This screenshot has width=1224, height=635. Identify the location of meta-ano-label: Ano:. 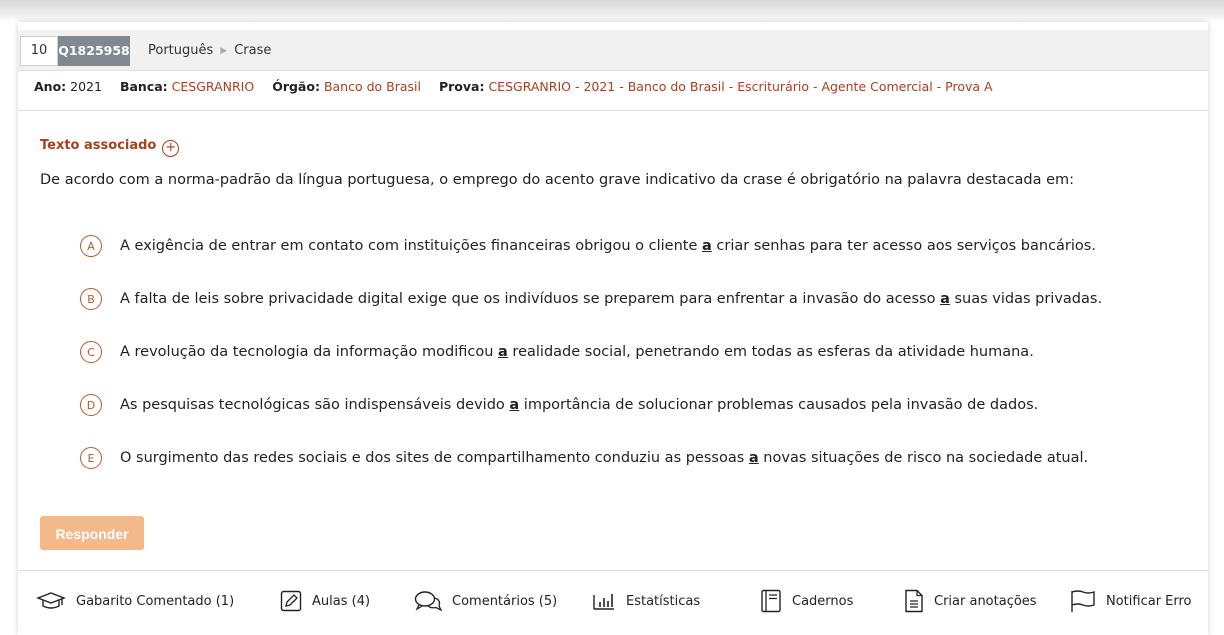
(50, 86).